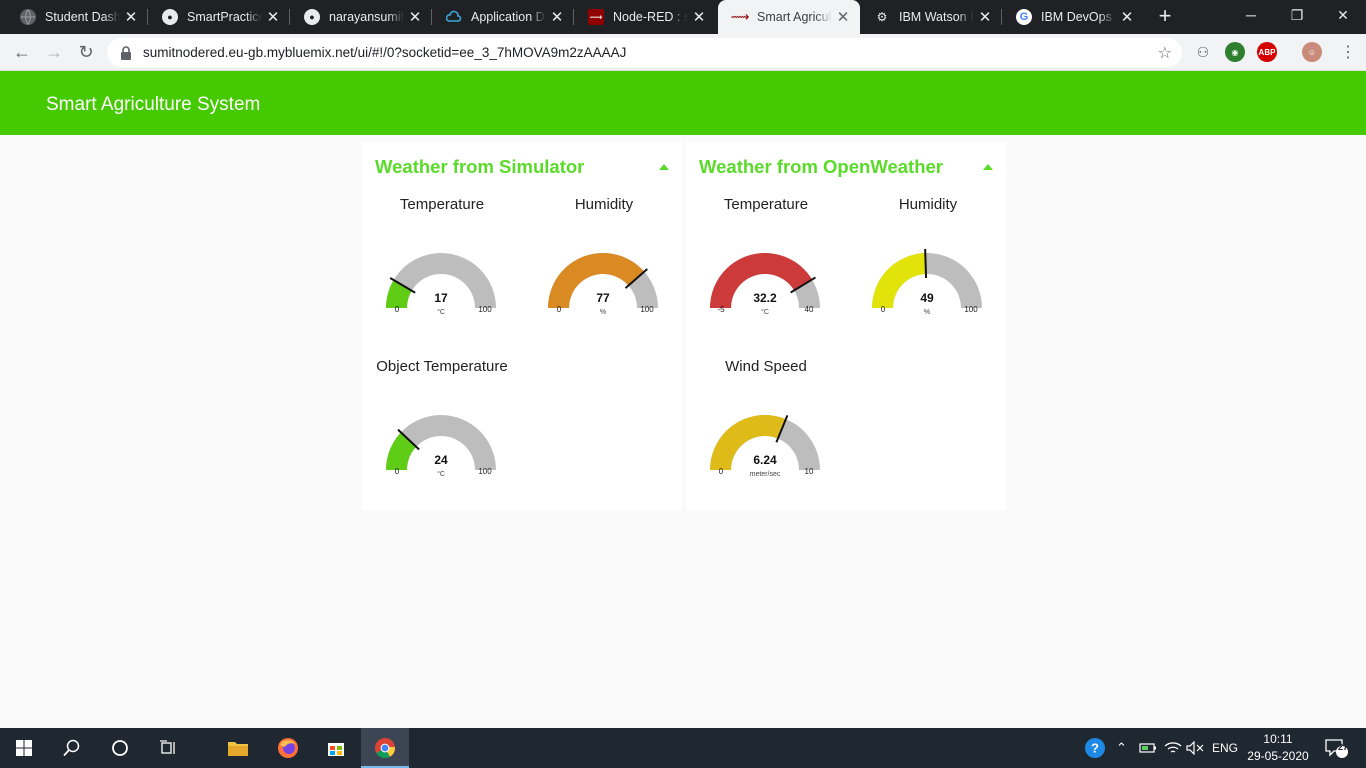 The width and height of the screenshot is (1366, 768). I want to click on gauge-value: 77, so click(603, 298).